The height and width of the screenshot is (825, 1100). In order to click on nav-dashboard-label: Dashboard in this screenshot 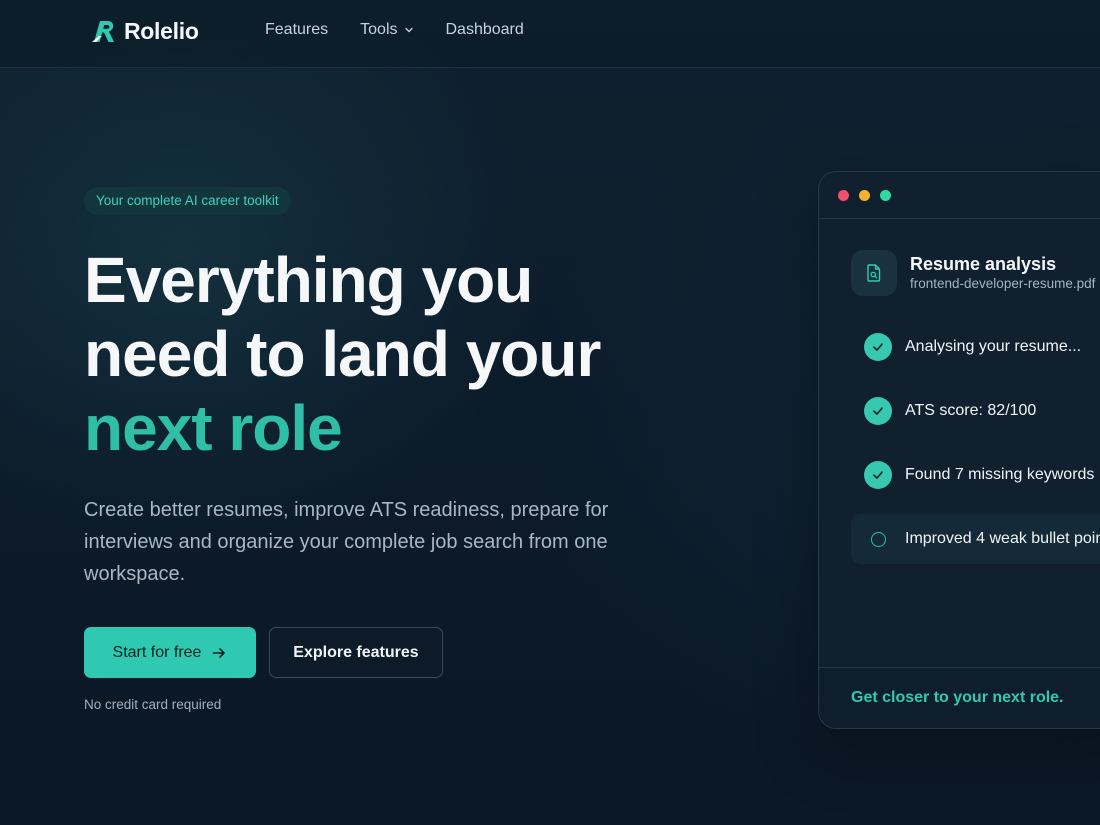, I will do `click(484, 29)`.